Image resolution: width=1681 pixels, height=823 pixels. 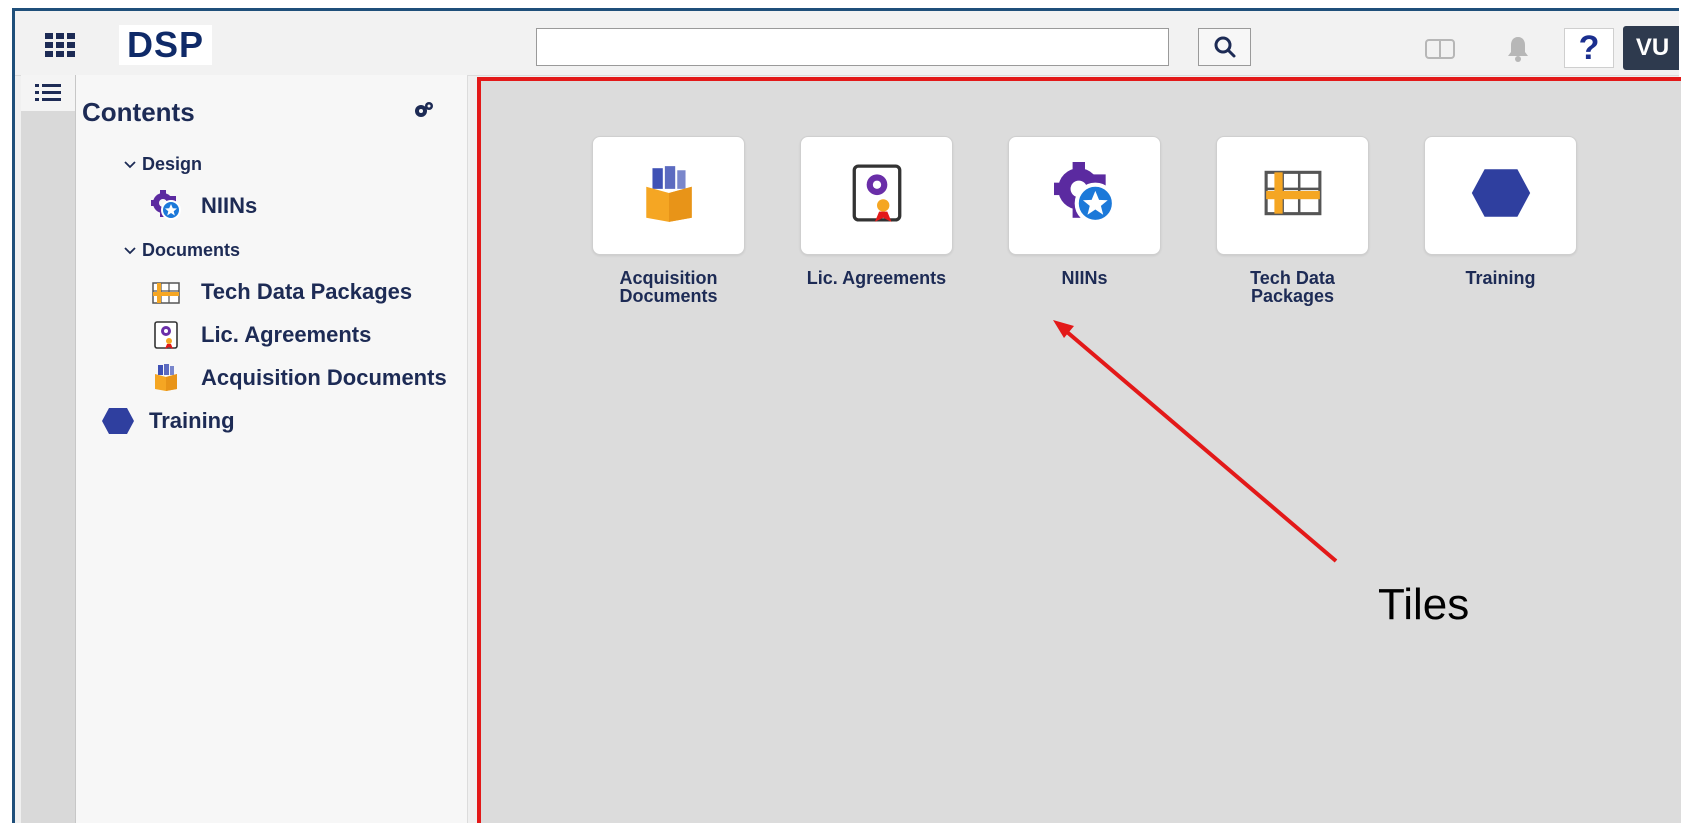 I want to click on tree-item-niins: NIINs, so click(x=229, y=206).